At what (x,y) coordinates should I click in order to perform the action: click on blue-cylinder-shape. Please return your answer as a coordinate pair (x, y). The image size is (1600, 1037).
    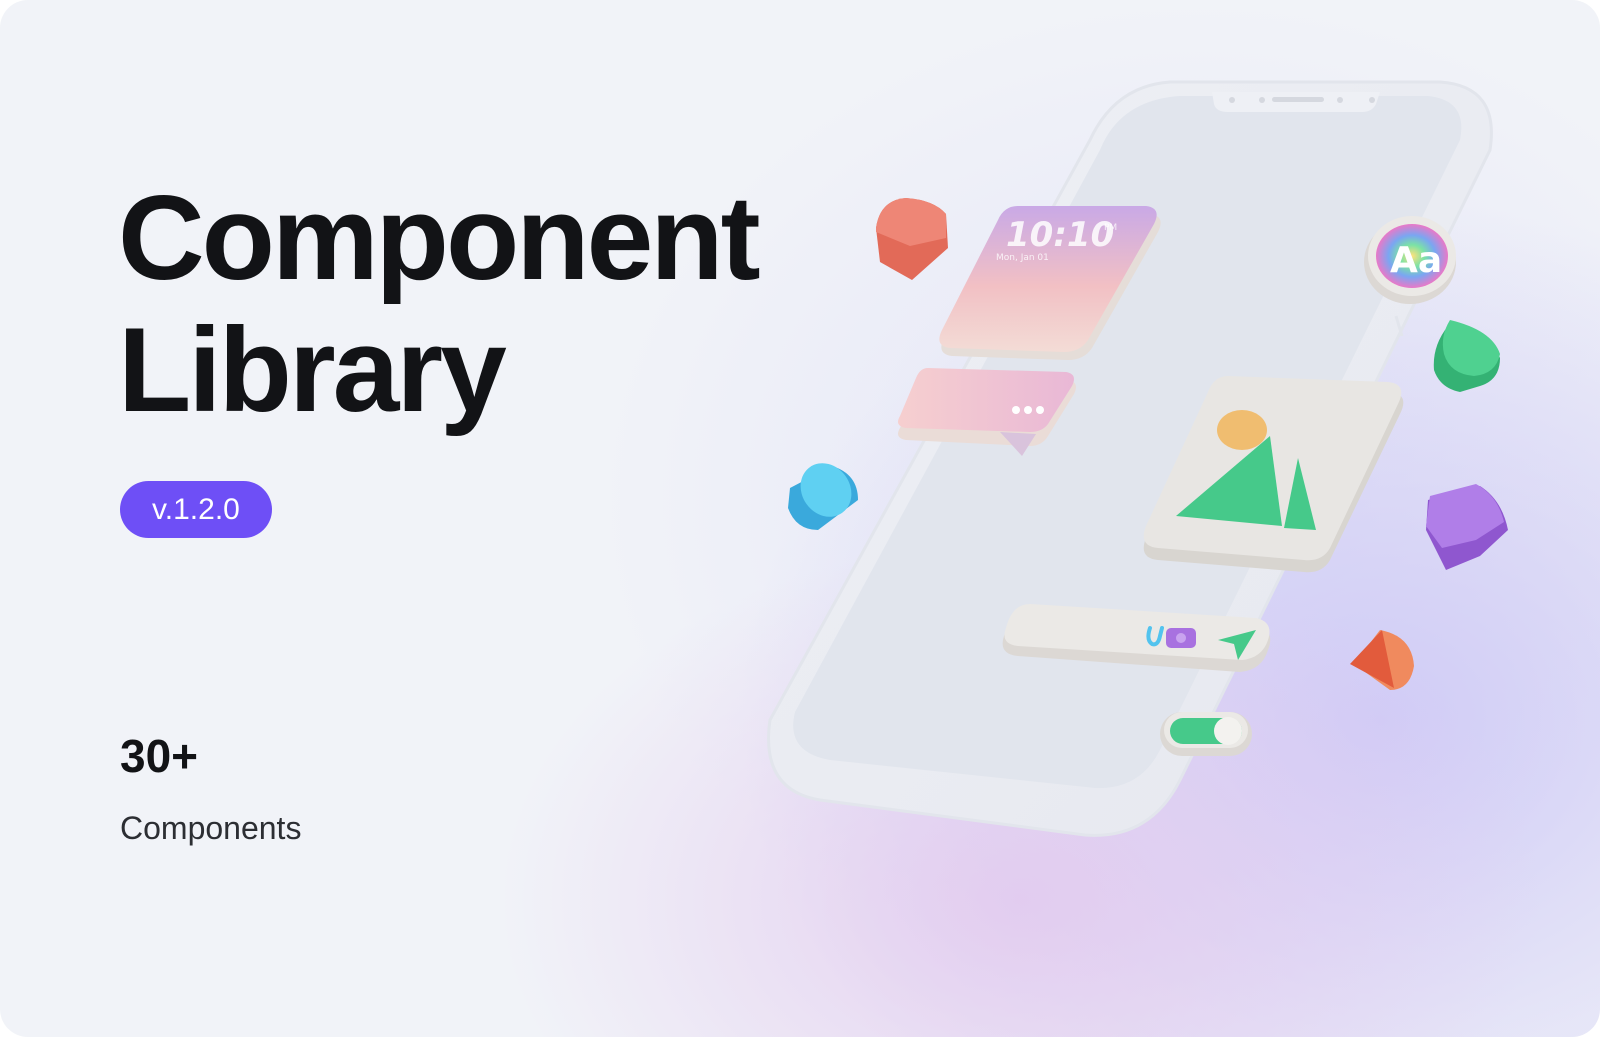
    Looking at the image, I should click on (823, 496).